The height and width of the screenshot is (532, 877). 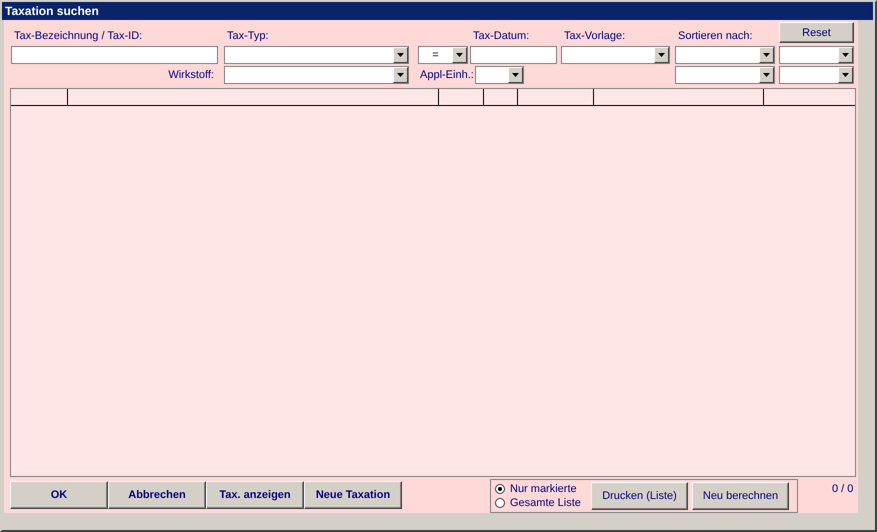 I want to click on search-field, so click(x=114, y=55).